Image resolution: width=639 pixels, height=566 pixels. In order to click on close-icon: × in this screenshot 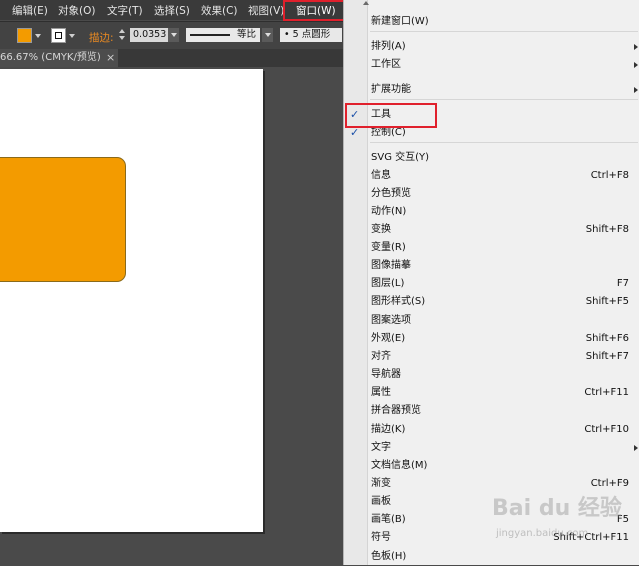, I will do `click(110, 58)`.